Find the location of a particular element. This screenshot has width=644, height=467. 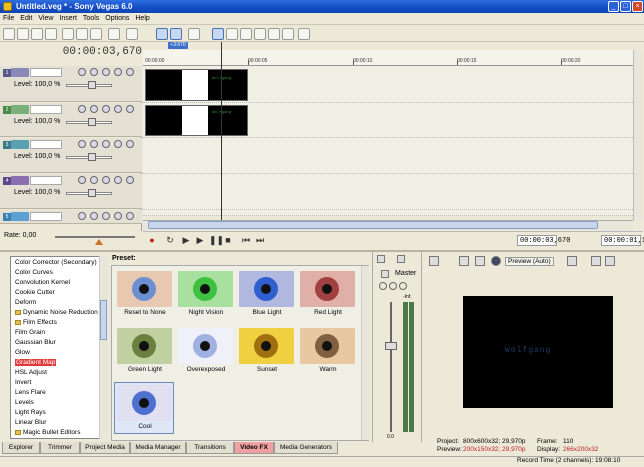

menu-tools: Tools is located at coordinates (91, 19).